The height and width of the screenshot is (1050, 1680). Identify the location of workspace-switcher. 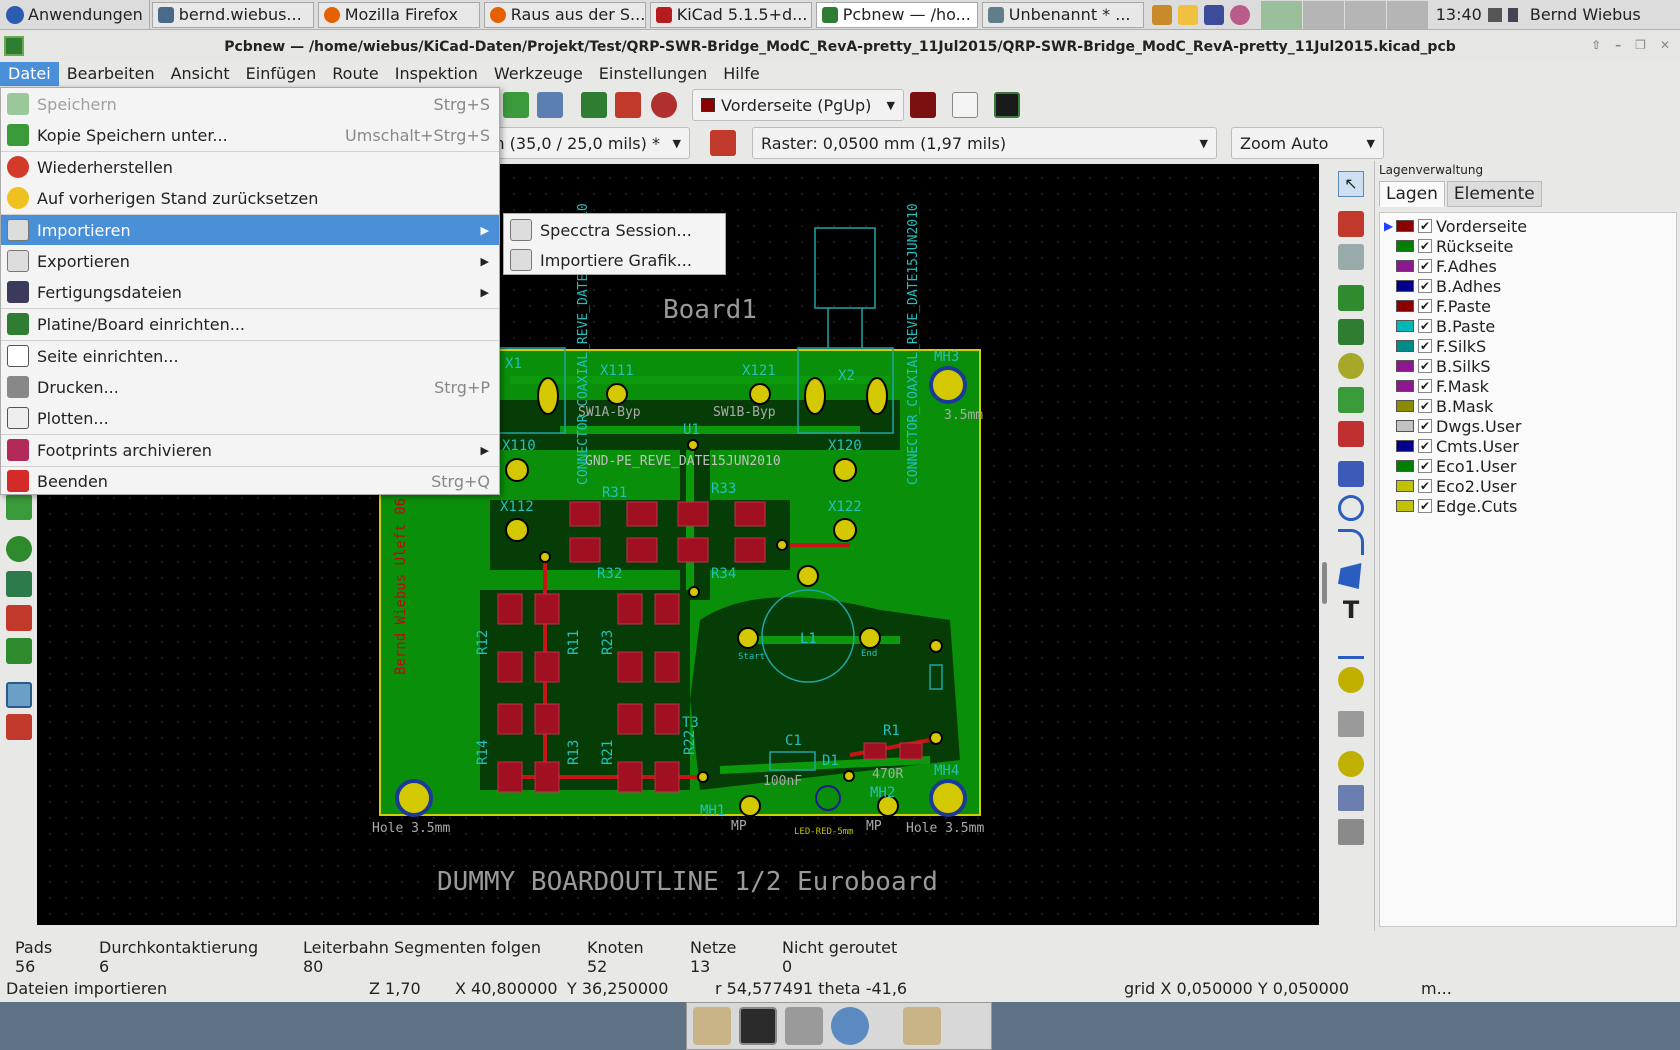
(1343, 14).